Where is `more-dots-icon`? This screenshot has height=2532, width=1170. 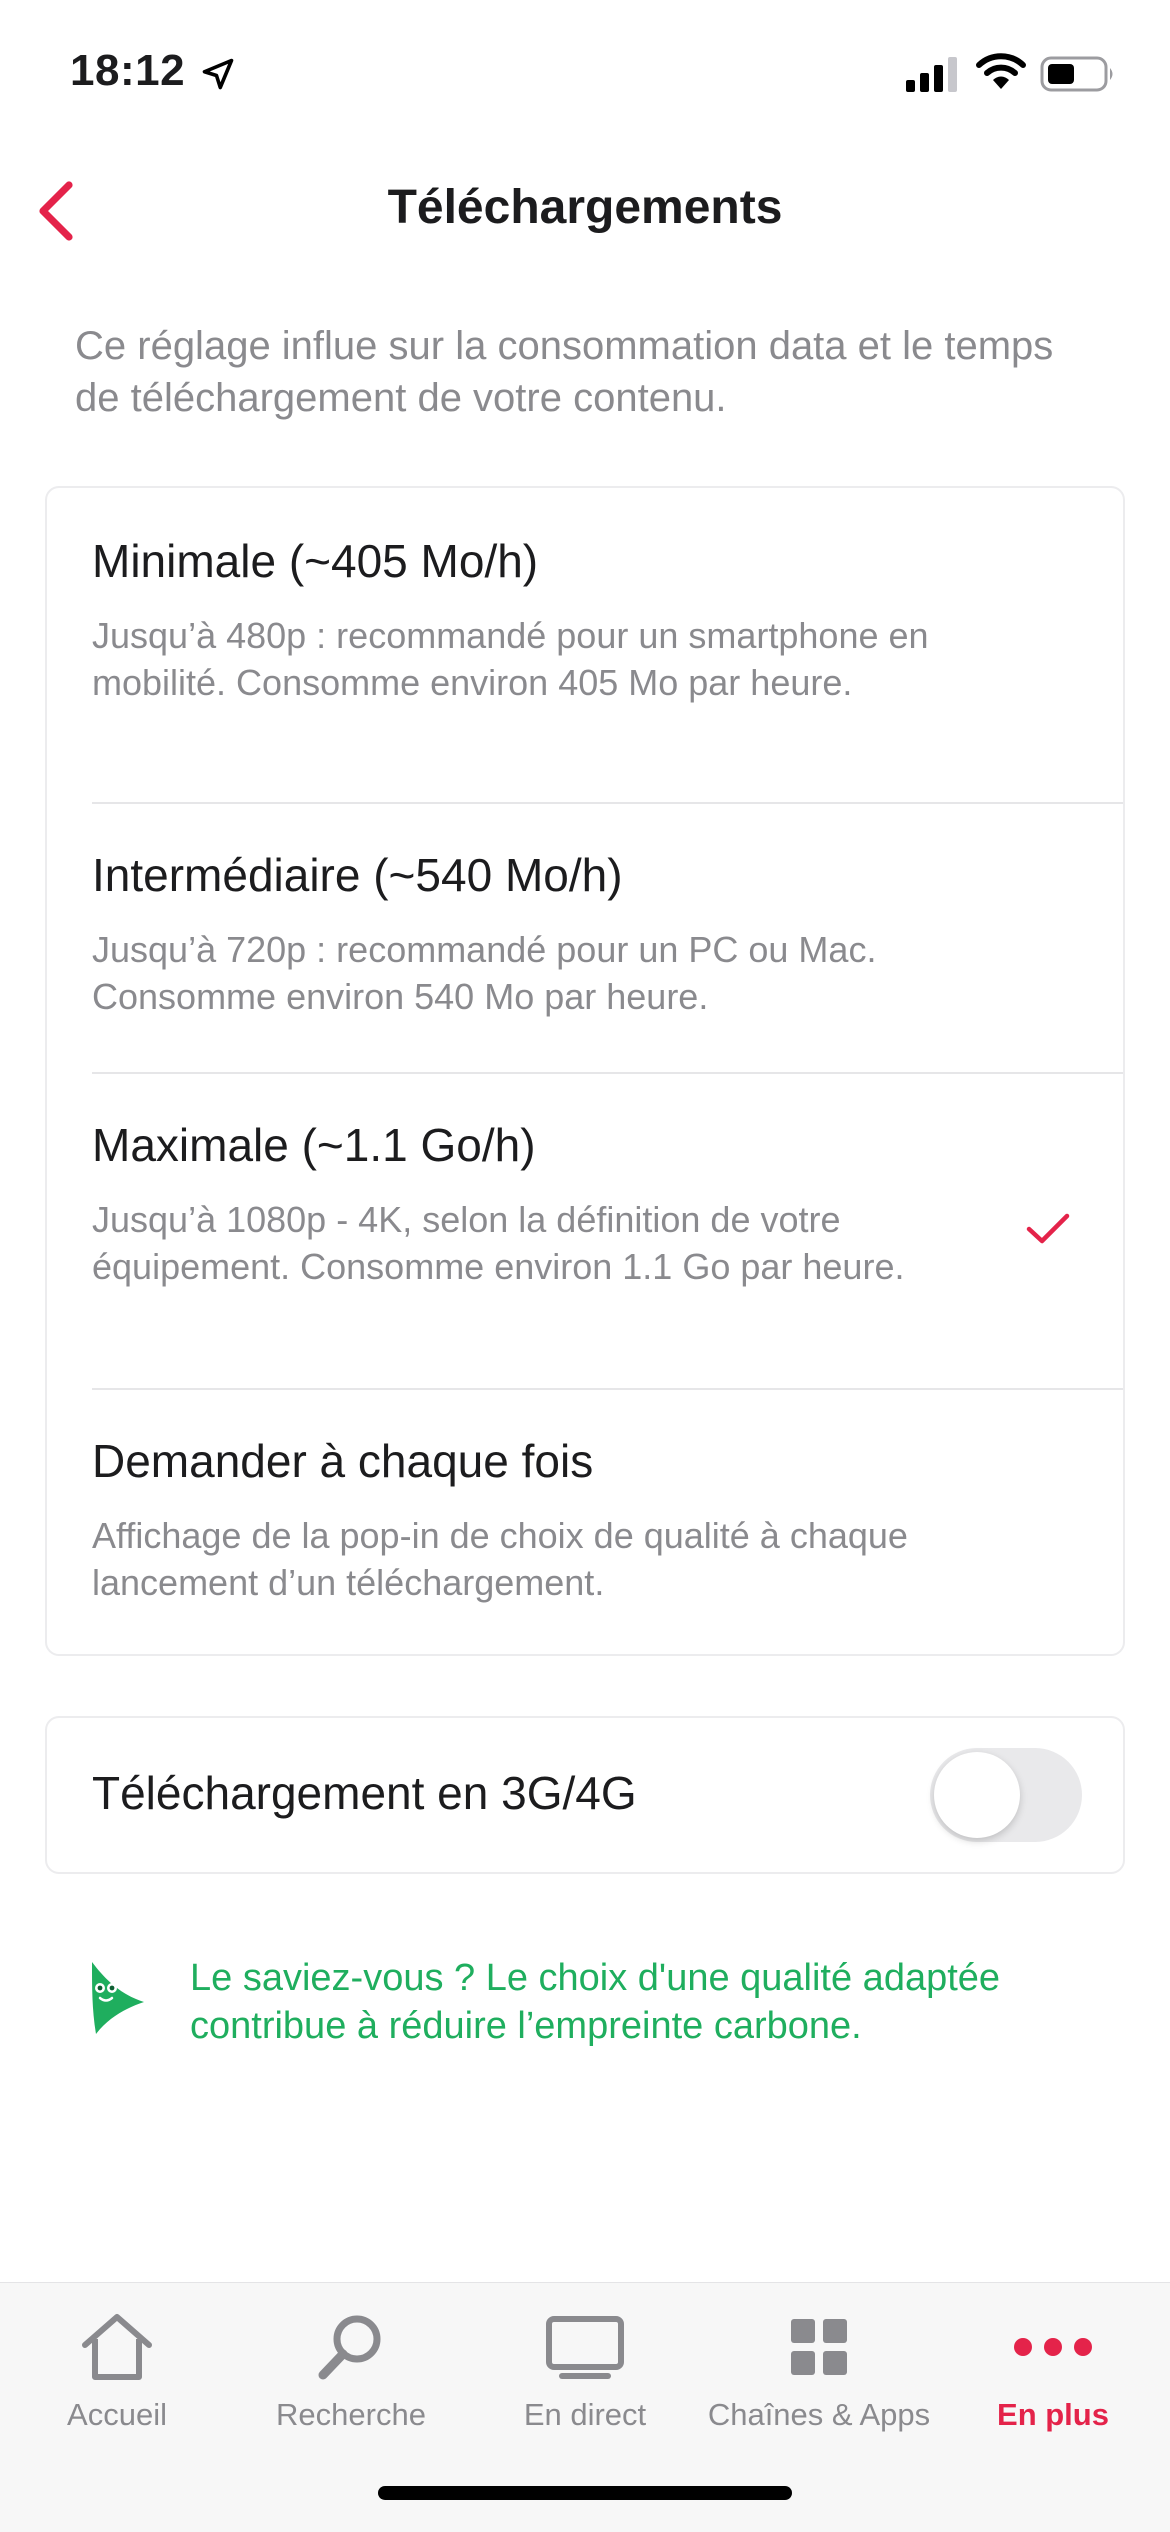 more-dots-icon is located at coordinates (1053, 2347).